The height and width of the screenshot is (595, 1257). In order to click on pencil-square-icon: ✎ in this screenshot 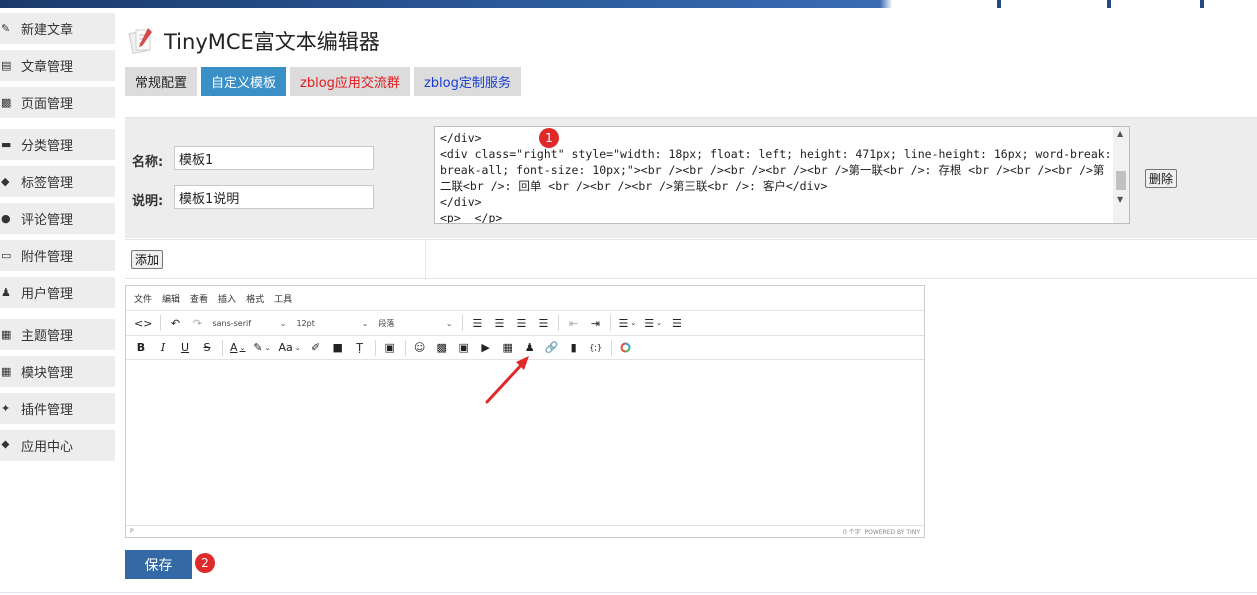, I will do `click(6, 28)`.